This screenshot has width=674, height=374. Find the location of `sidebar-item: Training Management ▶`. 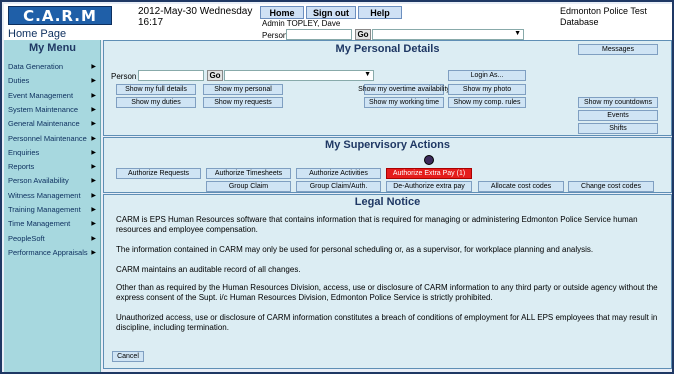

sidebar-item: Training Management ▶ is located at coordinates (53, 209).